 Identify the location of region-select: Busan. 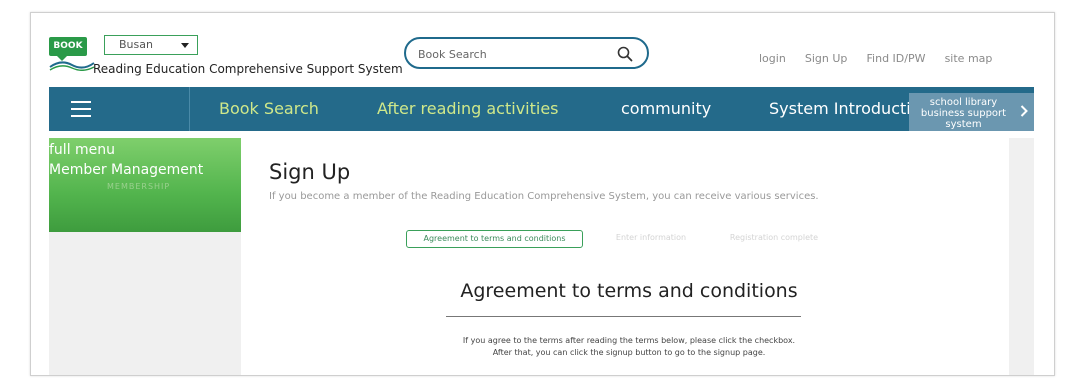
(151, 45).